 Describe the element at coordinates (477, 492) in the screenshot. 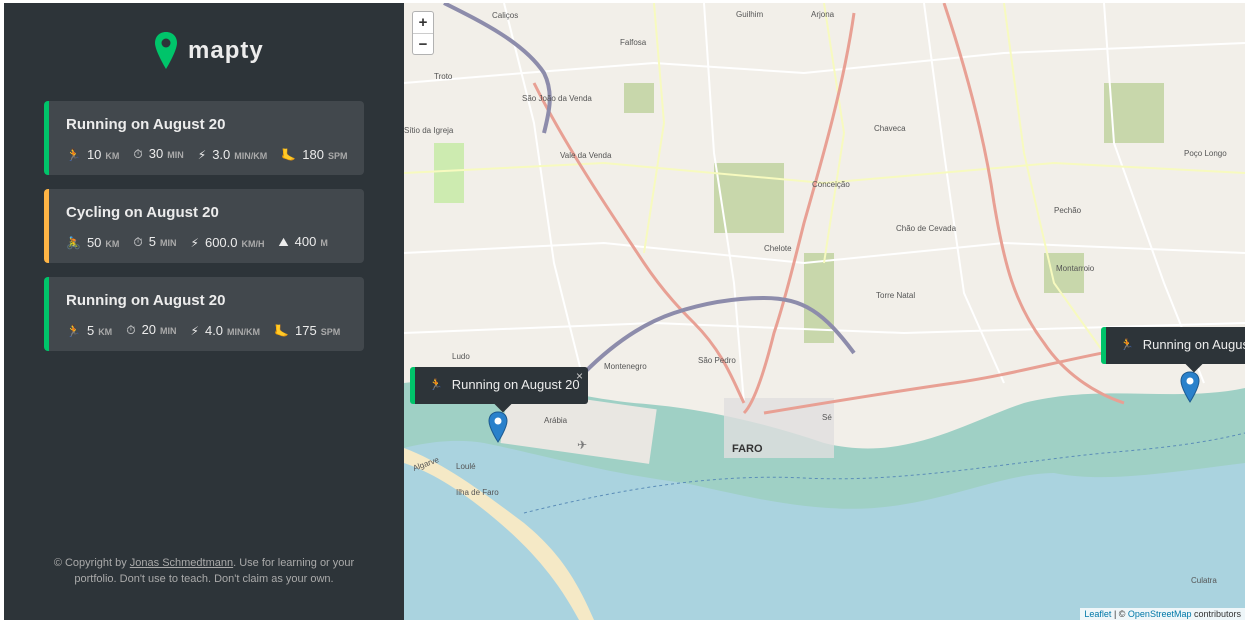

I see `place-label: Ilha de Faro` at that location.